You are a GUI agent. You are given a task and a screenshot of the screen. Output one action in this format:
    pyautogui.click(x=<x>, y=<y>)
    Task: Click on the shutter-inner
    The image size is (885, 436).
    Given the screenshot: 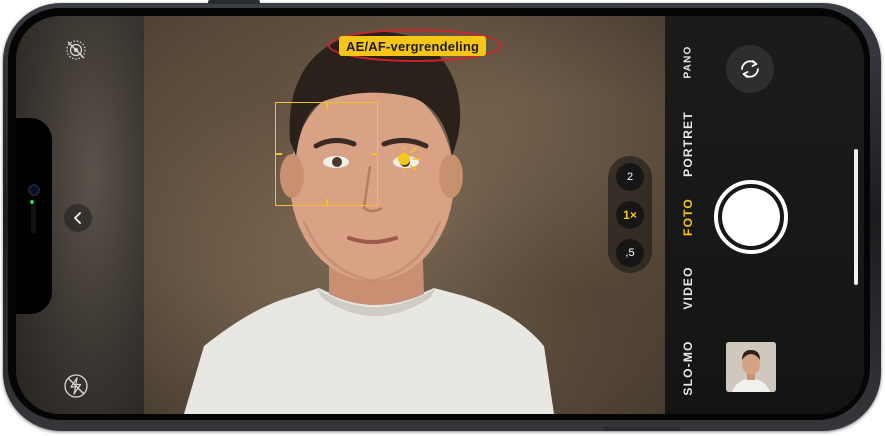 What is the action you would take?
    pyautogui.click(x=751, y=217)
    